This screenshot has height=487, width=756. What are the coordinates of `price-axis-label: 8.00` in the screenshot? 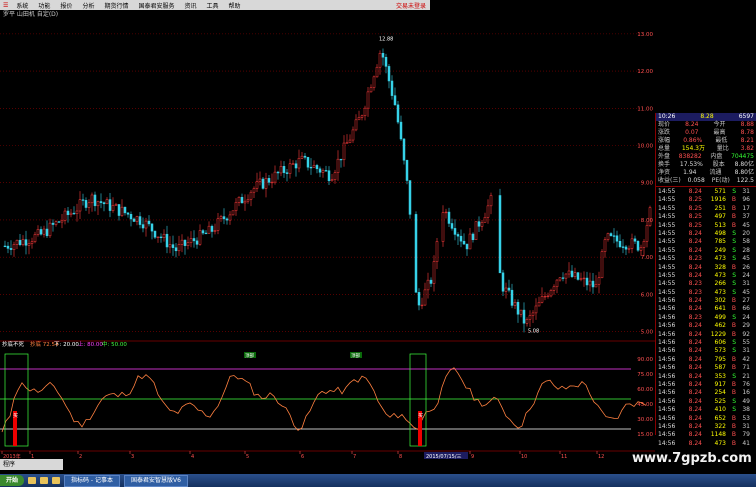 It's located at (647, 221).